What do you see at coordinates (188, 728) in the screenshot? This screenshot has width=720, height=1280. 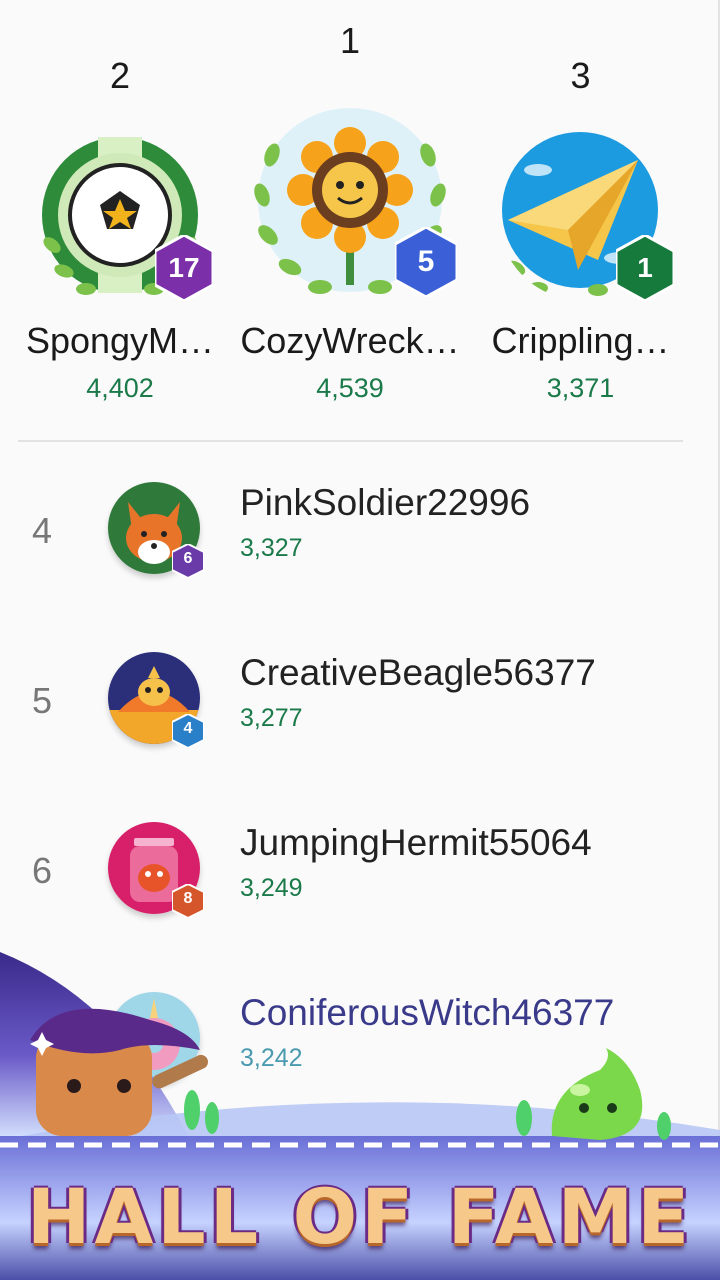 I see `level-text: 4` at bounding box center [188, 728].